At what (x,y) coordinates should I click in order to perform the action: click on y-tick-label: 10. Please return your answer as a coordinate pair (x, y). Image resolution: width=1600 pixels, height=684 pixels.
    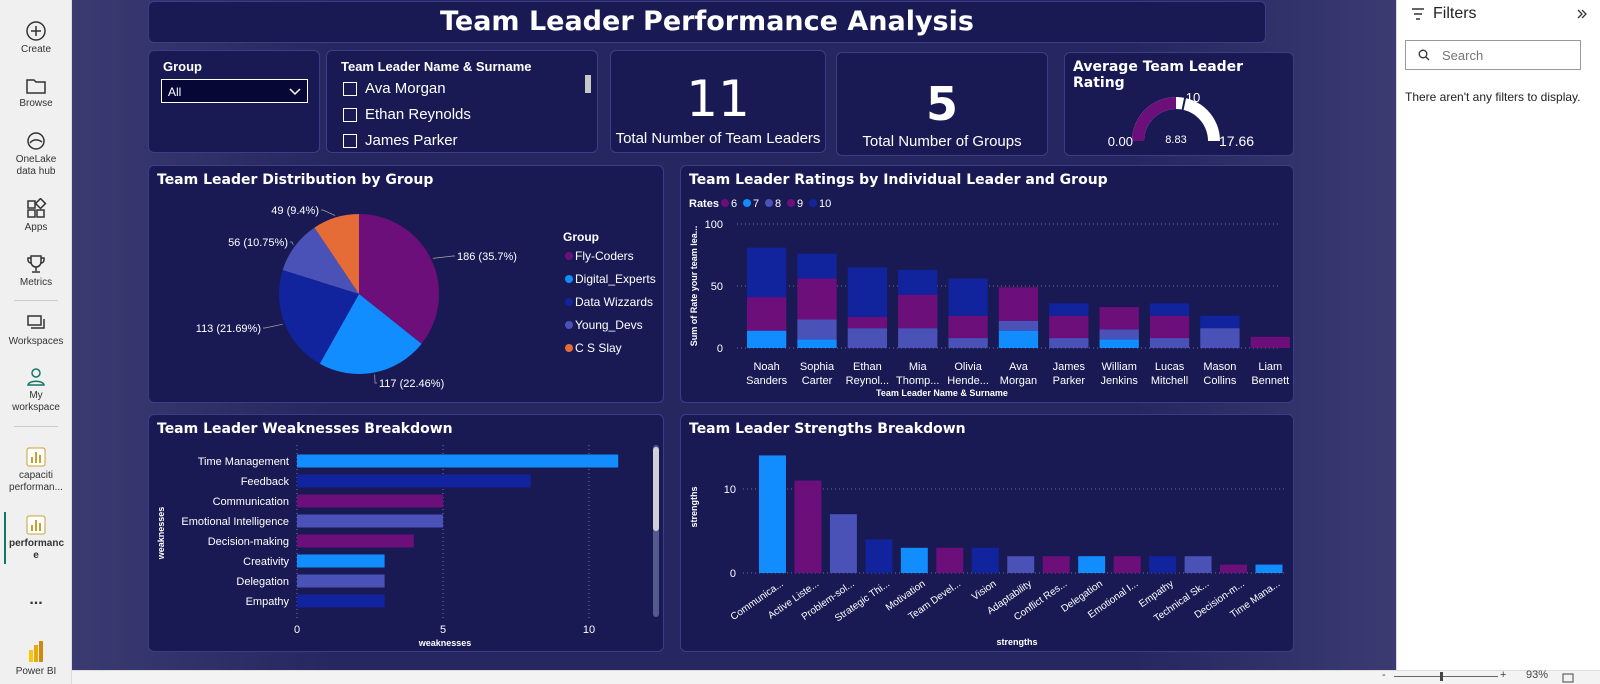
    Looking at the image, I should click on (730, 490).